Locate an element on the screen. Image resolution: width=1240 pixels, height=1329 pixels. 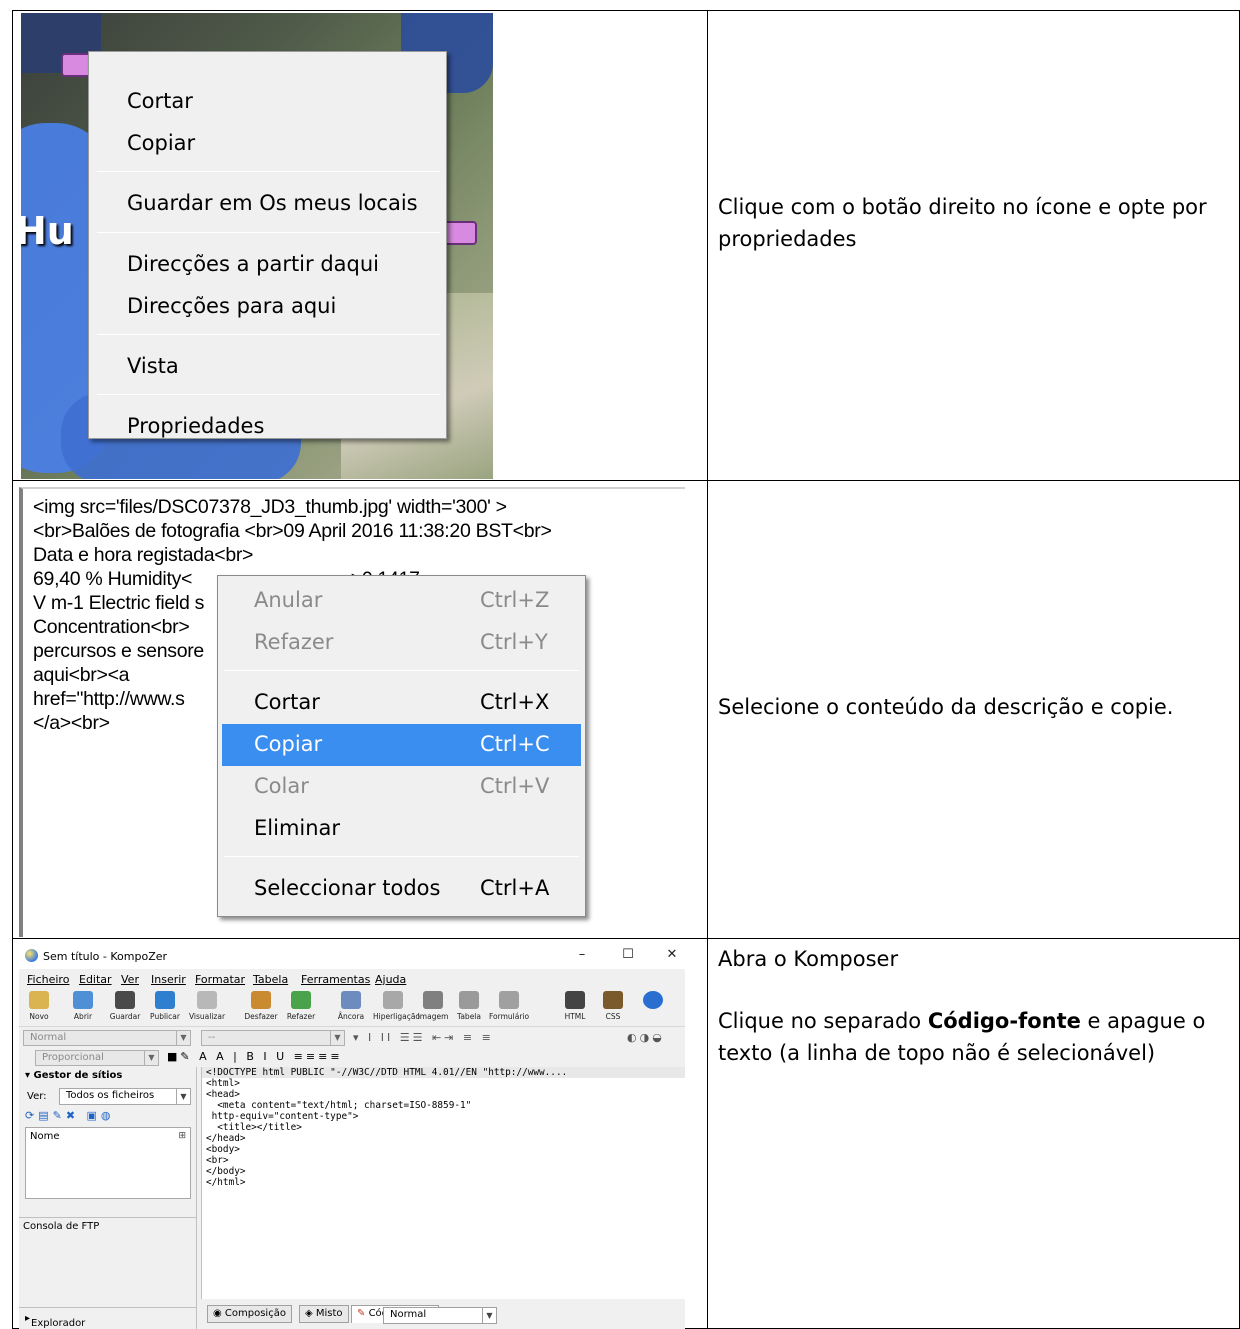
save-icon is located at coordinates (125, 1000).